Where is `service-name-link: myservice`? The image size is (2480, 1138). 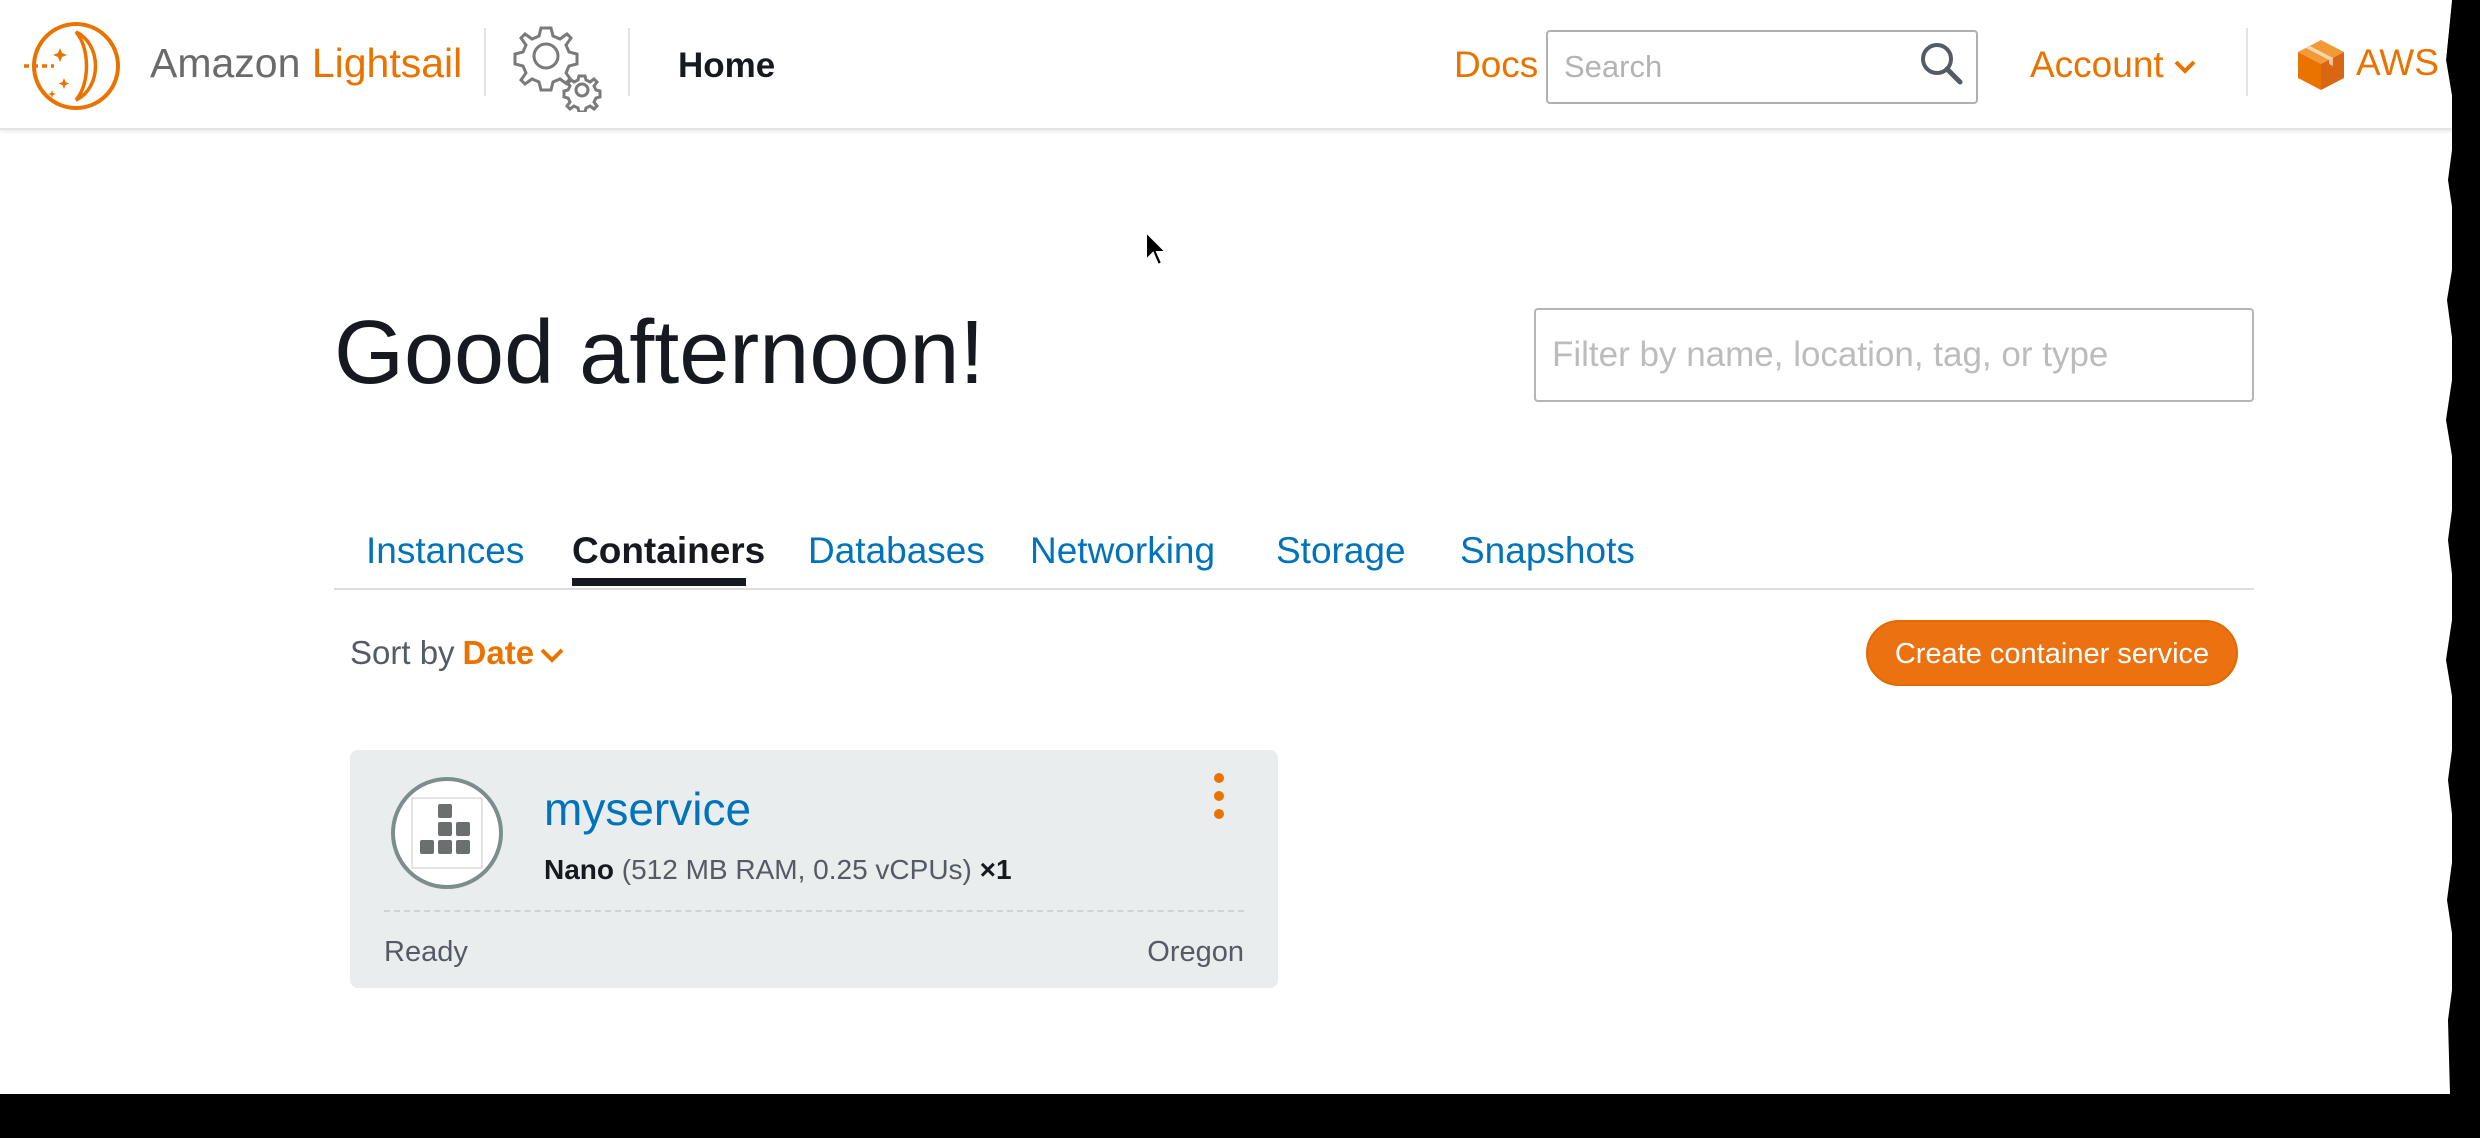
service-name-link: myservice is located at coordinates (647, 809).